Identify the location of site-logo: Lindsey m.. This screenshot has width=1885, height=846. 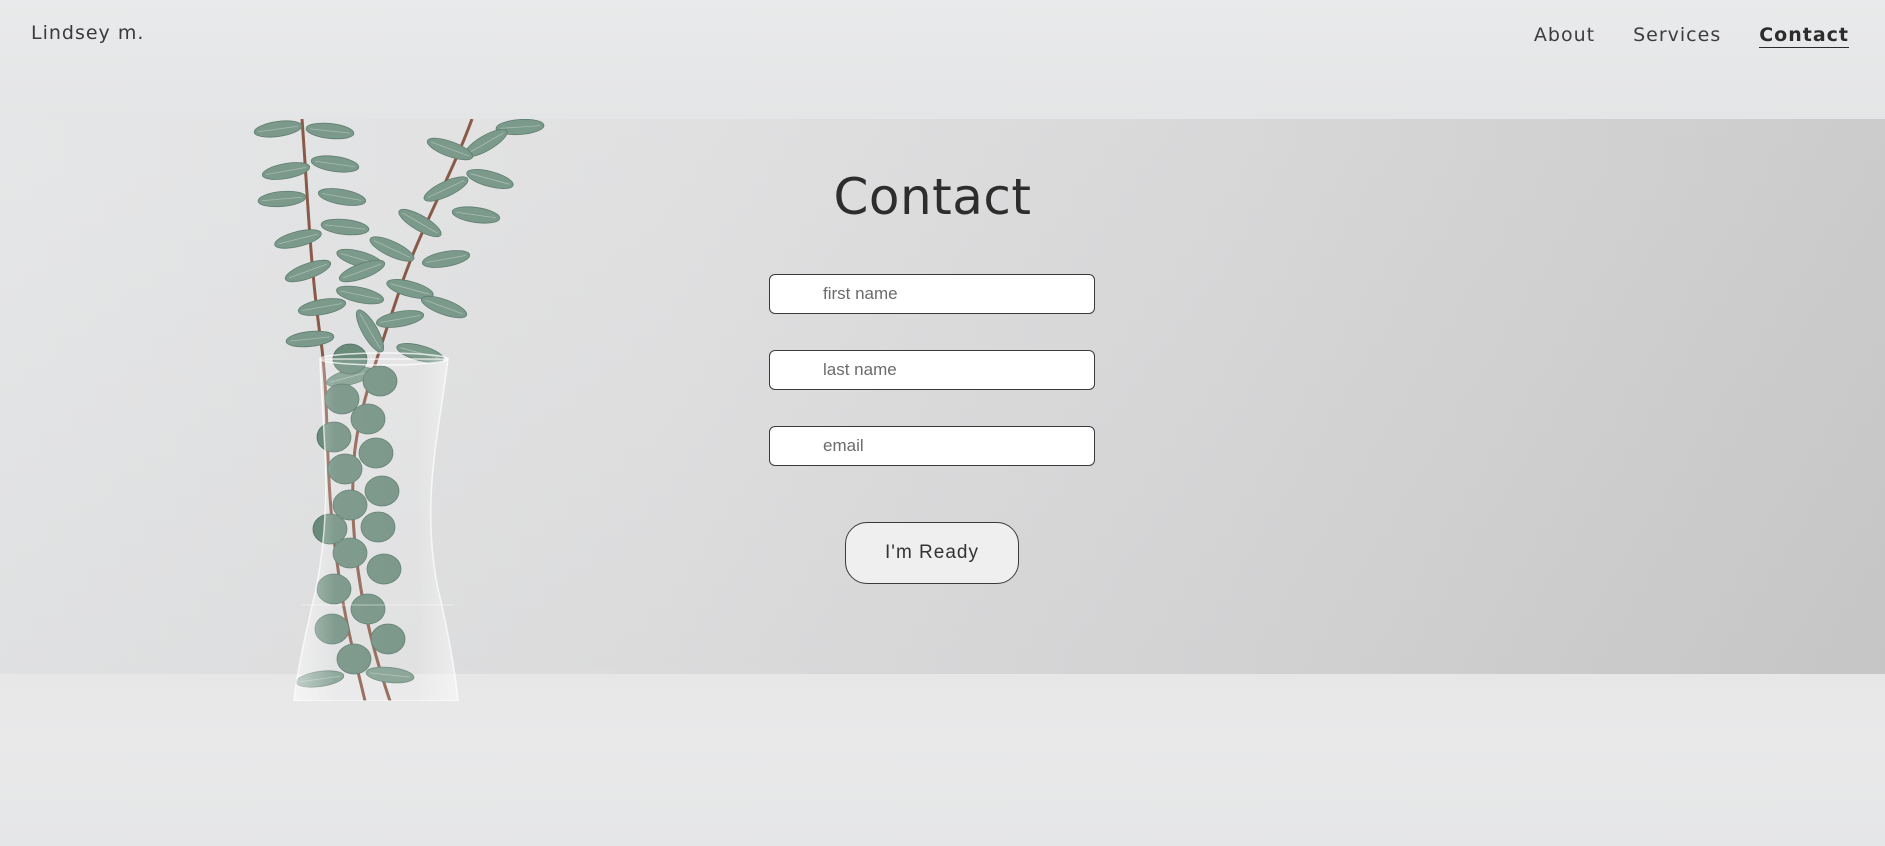
(87, 33).